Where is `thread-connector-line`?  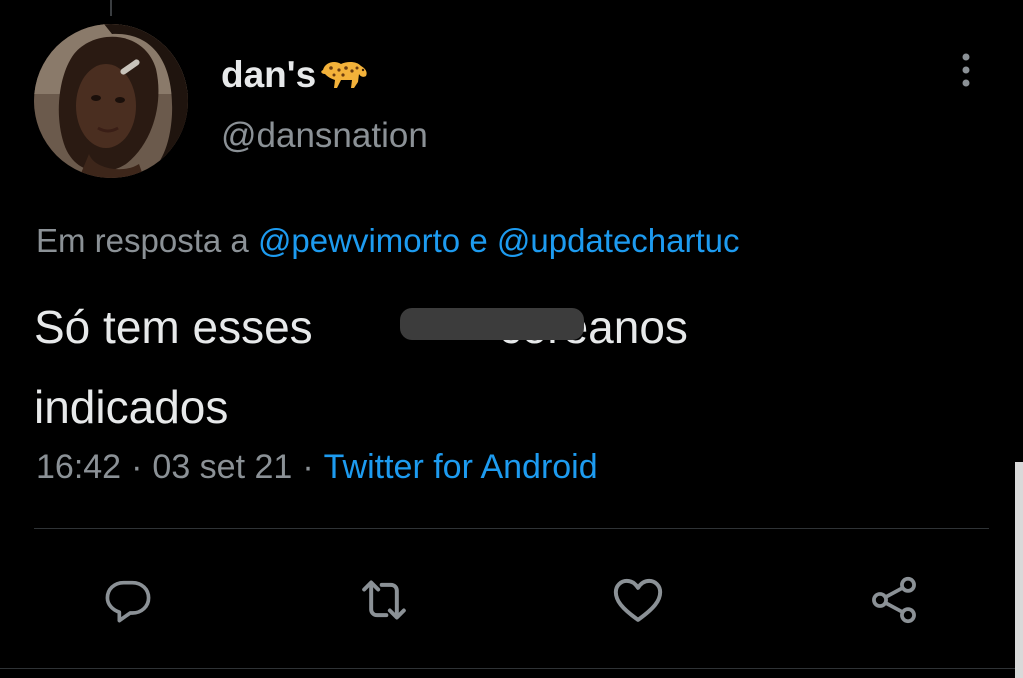
thread-connector-line is located at coordinates (111, 8).